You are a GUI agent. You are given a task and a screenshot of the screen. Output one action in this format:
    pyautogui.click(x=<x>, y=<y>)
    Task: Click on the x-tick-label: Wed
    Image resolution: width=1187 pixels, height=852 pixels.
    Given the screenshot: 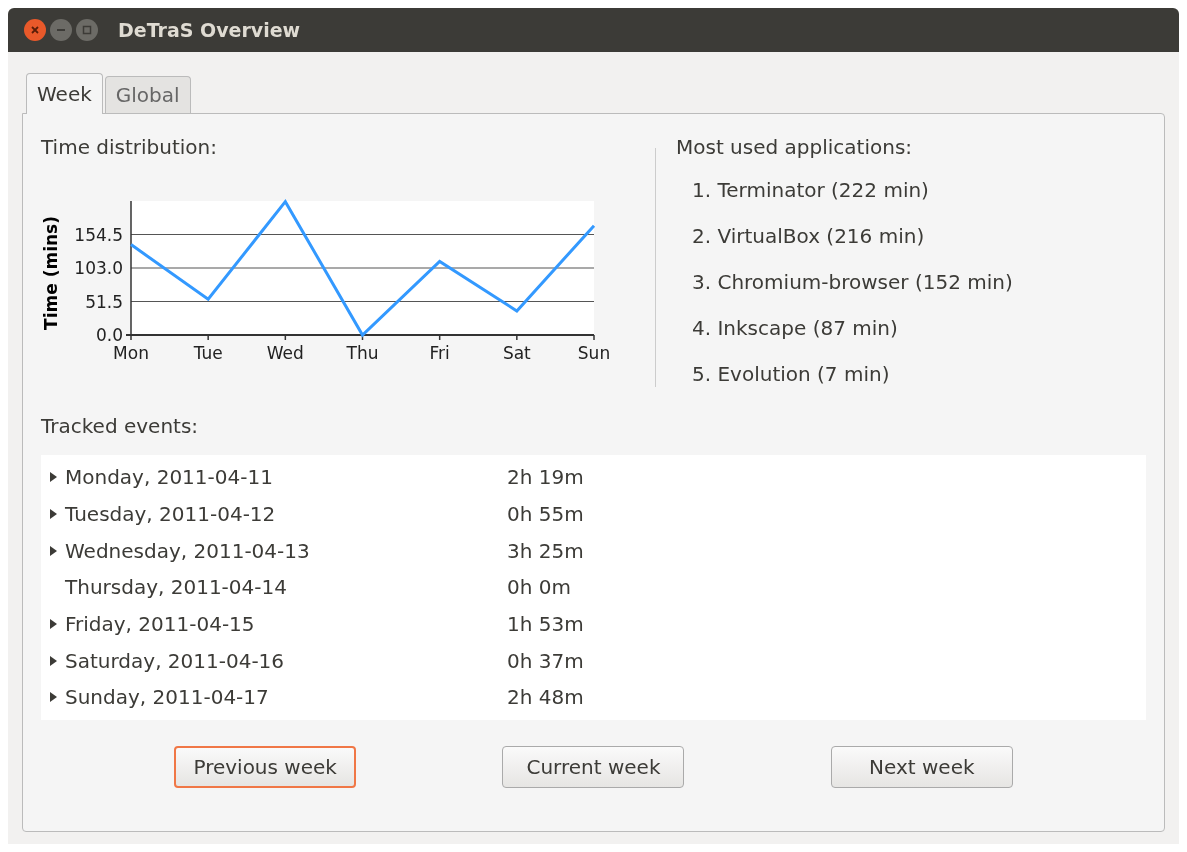 What is the action you would take?
    pyautogui.click(x=285, y=353)
    